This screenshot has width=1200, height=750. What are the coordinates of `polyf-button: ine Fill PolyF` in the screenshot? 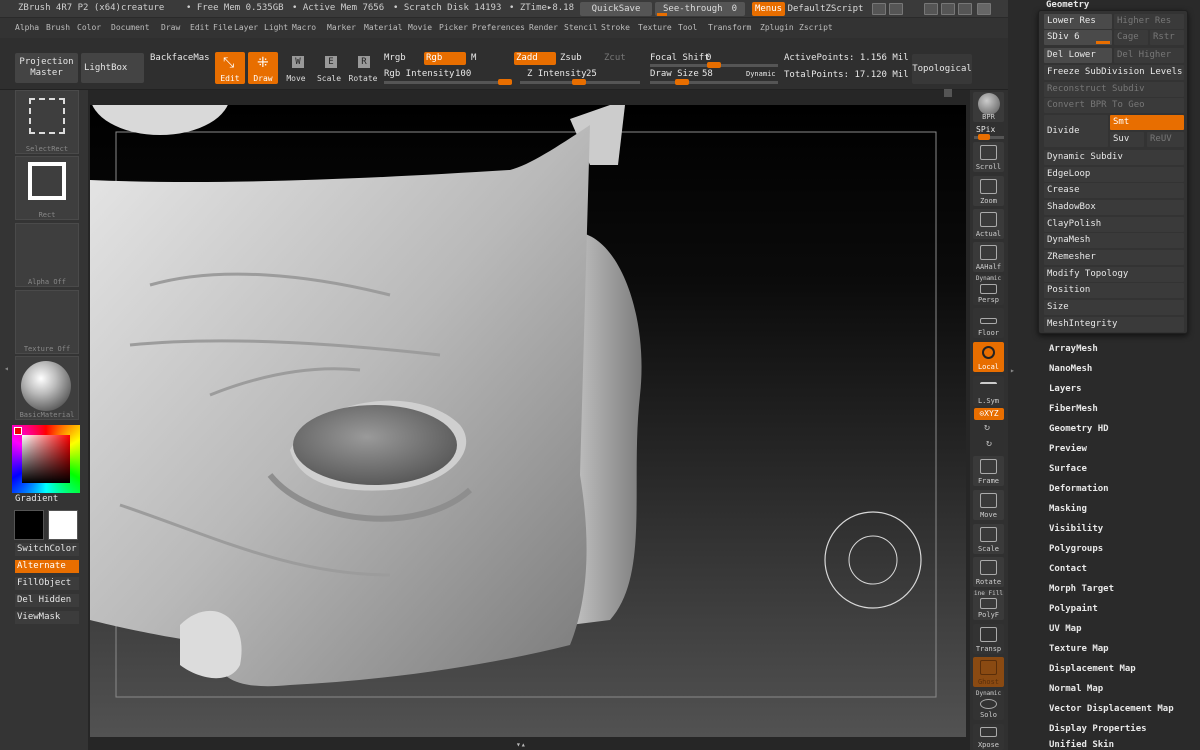 It's located at (988, 605).